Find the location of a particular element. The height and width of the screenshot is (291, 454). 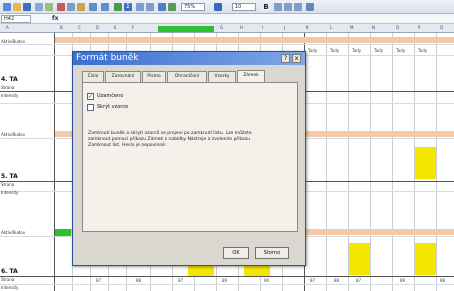

copy-icon is located at coordinates (71, 7).